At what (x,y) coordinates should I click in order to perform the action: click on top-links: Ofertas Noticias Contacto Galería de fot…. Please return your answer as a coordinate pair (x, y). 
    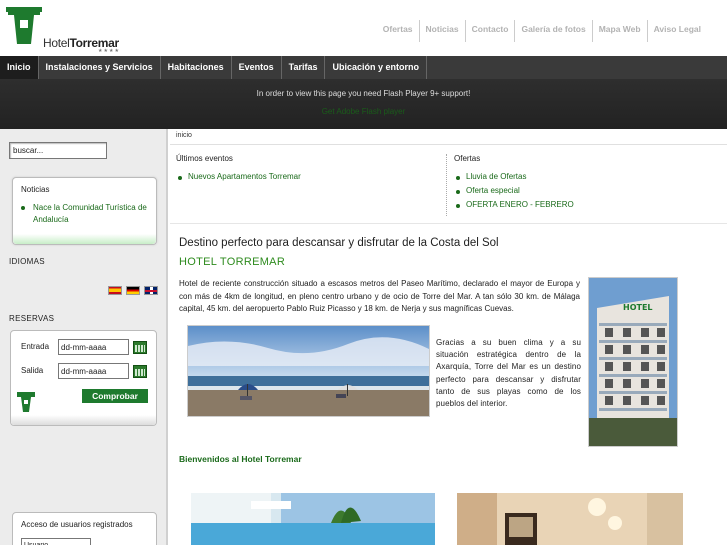
    Looking at the image, I should click on (542, 31).